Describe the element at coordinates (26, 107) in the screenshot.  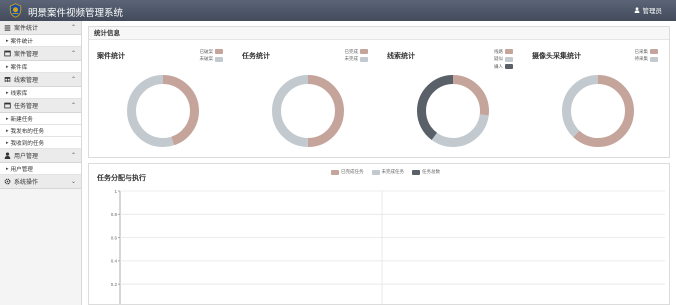
I see `sidebar-group-label: 任务管理` at that location.